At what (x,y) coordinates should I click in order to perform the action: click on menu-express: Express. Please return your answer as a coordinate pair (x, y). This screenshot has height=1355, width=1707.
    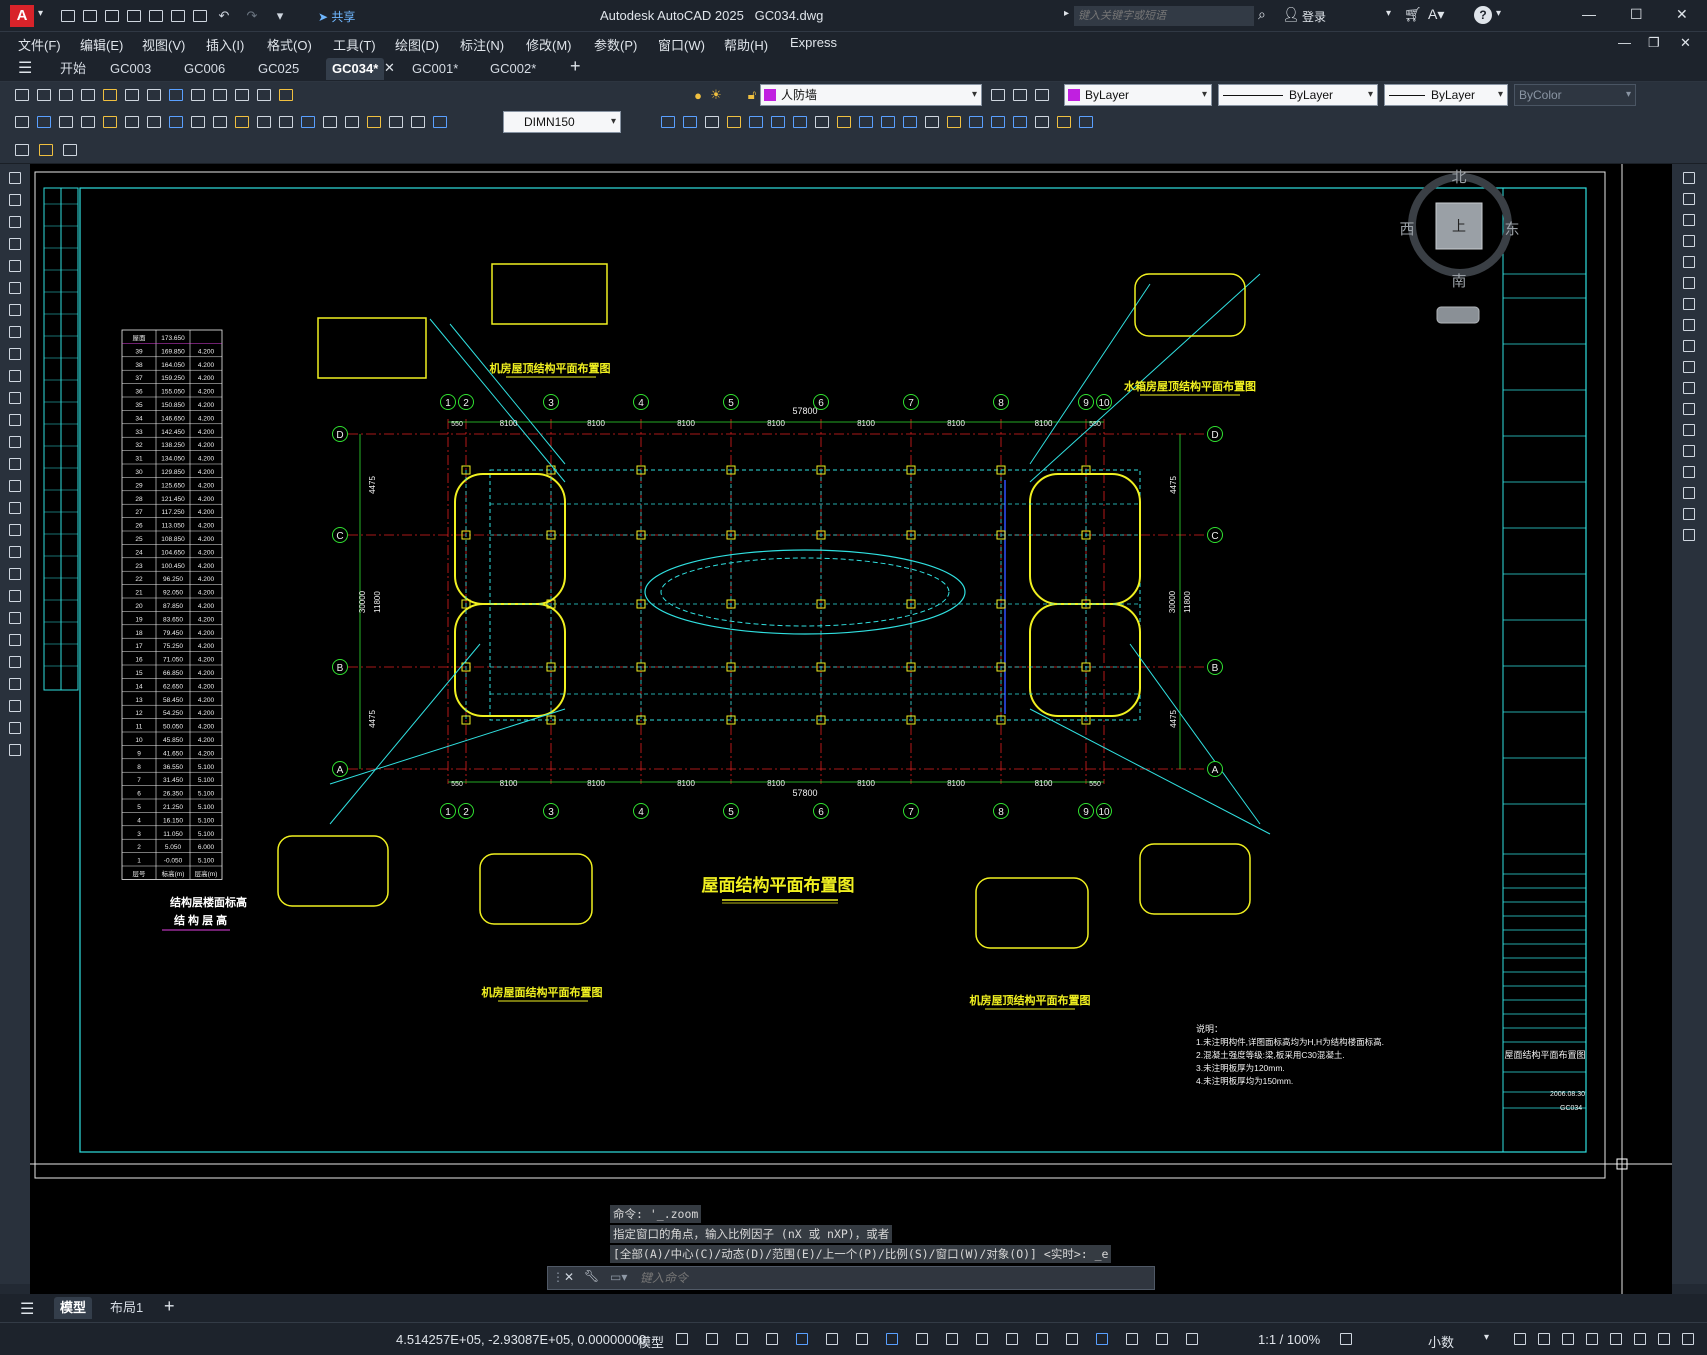
    Looking at the image, I should click on (813, 42).